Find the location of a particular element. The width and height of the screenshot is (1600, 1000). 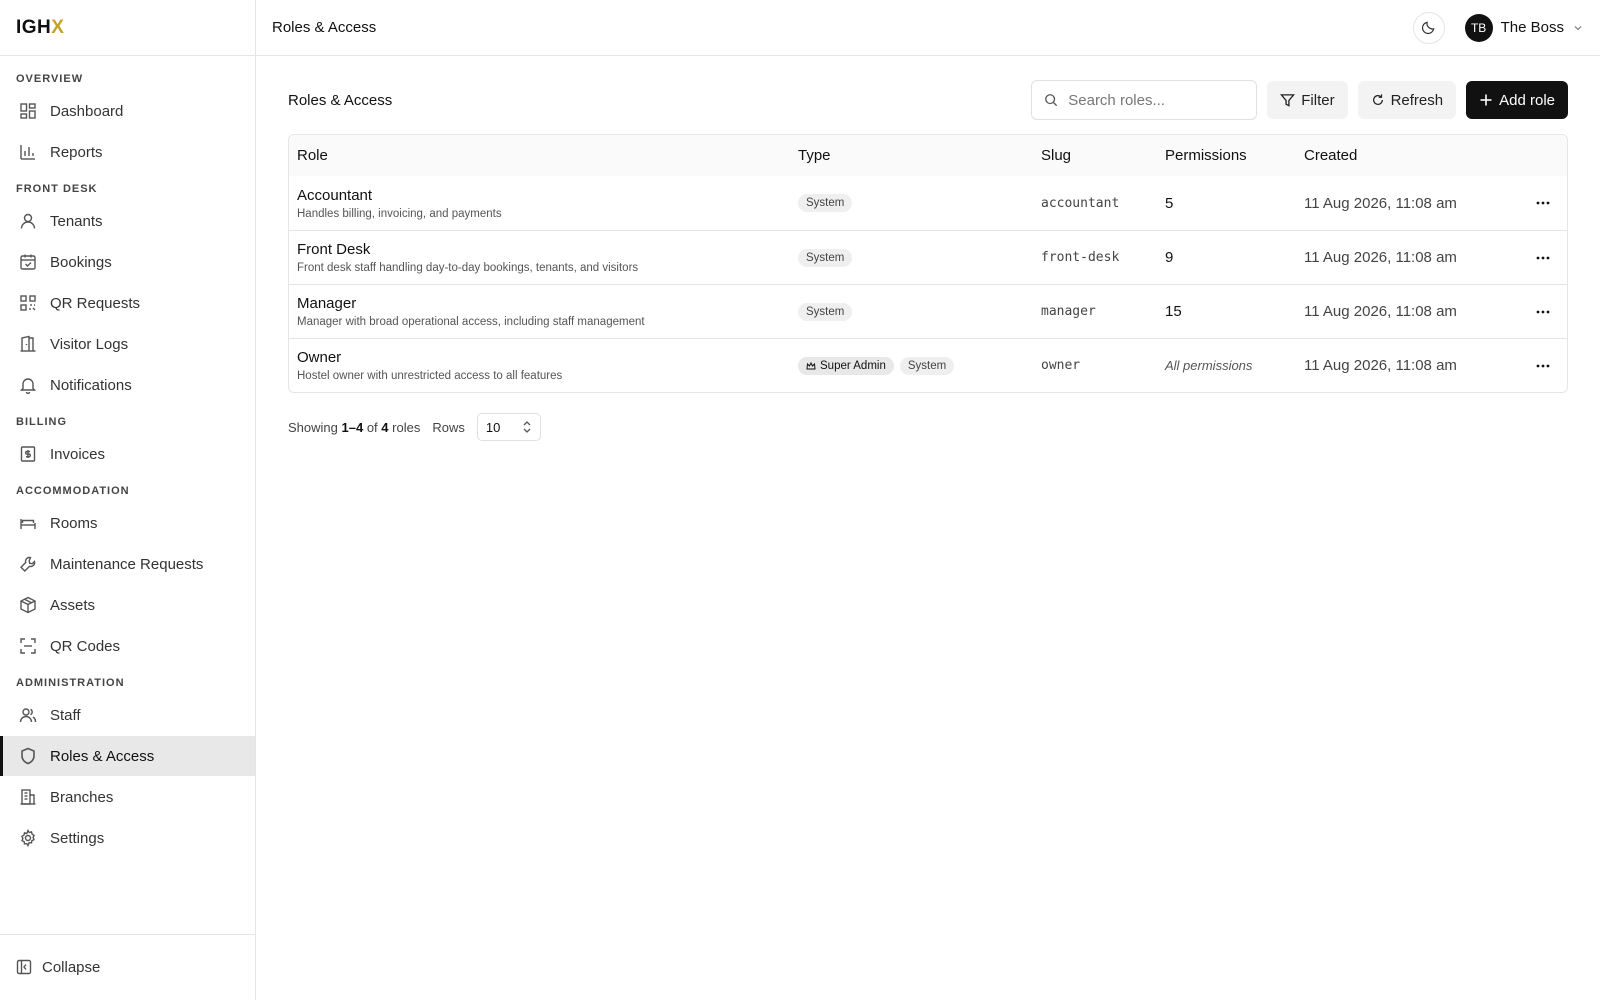

role-description: Handles billing, invoicing, and payments is located at coordinates (399, 213).